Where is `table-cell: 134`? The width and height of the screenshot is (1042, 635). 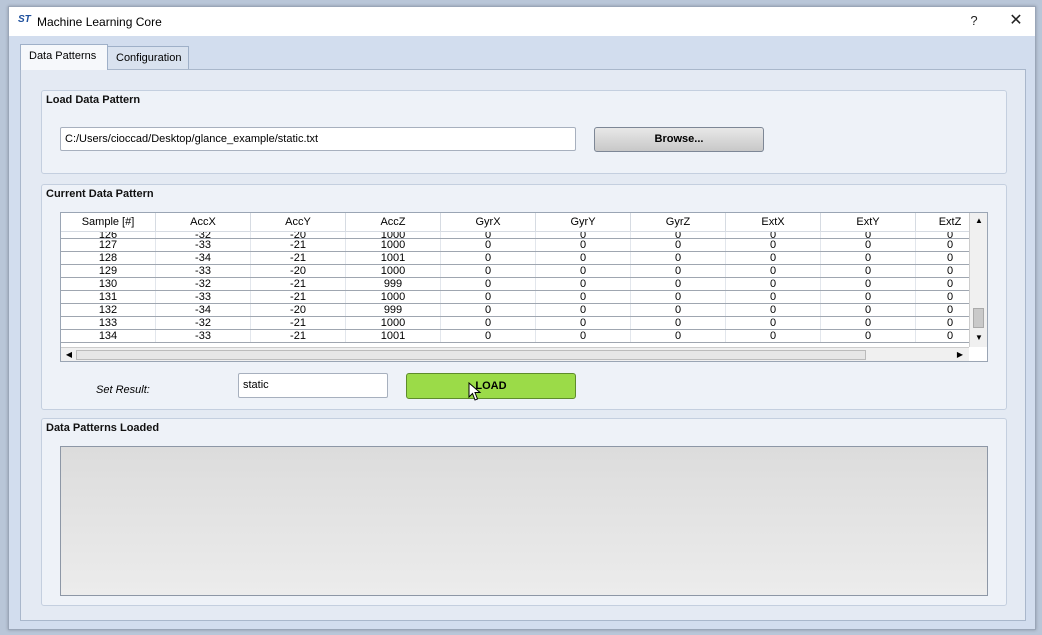 table-cell: 134 is located at coordinates (108, 336).